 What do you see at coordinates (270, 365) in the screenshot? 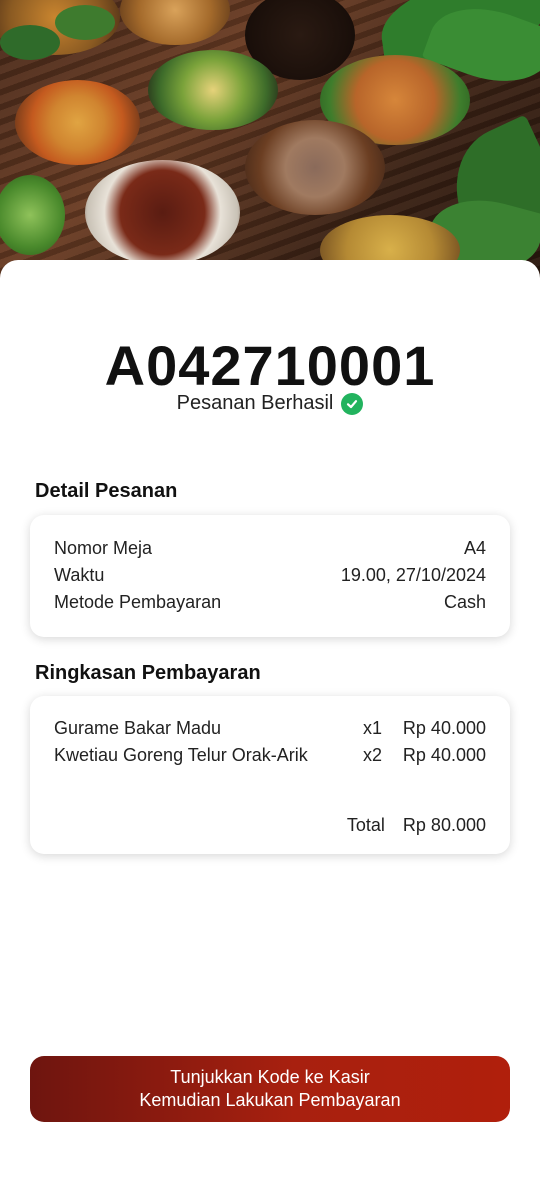
I see `order-code: A042710001` at bounding box center [270, 365].